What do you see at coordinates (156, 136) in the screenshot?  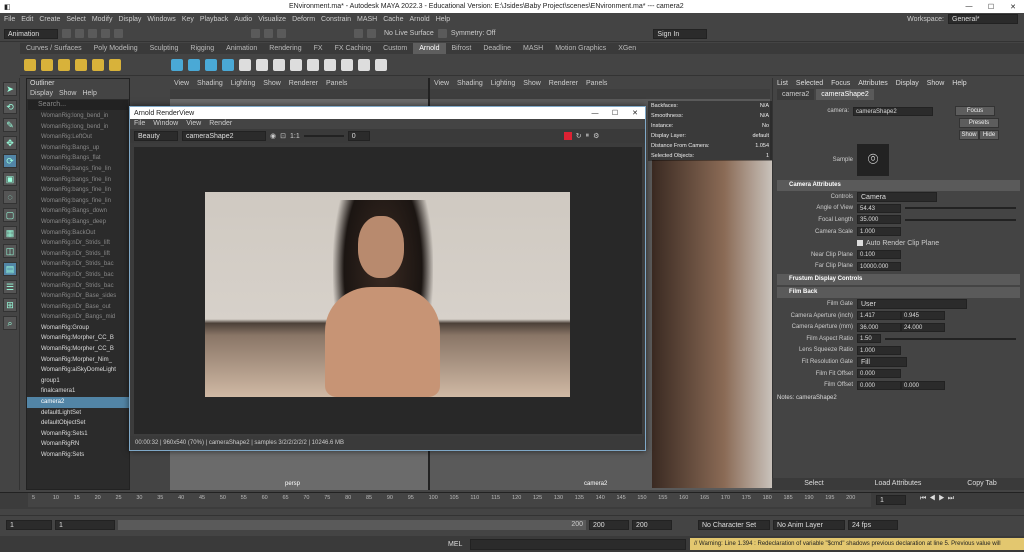 I see `aov-dropdown: Beauty` at bounding box center [156, 136].